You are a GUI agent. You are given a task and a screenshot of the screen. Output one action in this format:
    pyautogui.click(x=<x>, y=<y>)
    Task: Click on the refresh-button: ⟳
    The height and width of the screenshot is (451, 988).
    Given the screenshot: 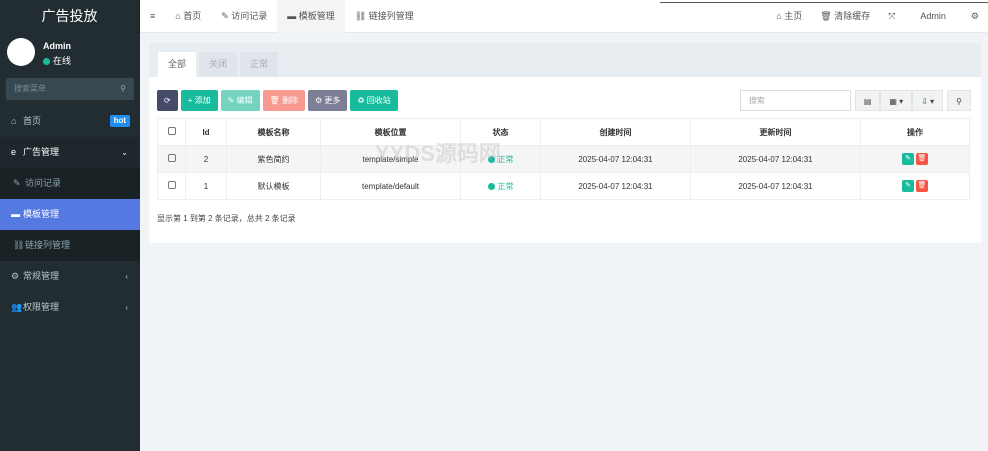 What is the action you would take?
    pyautogui.click(x=167, y=100)
    